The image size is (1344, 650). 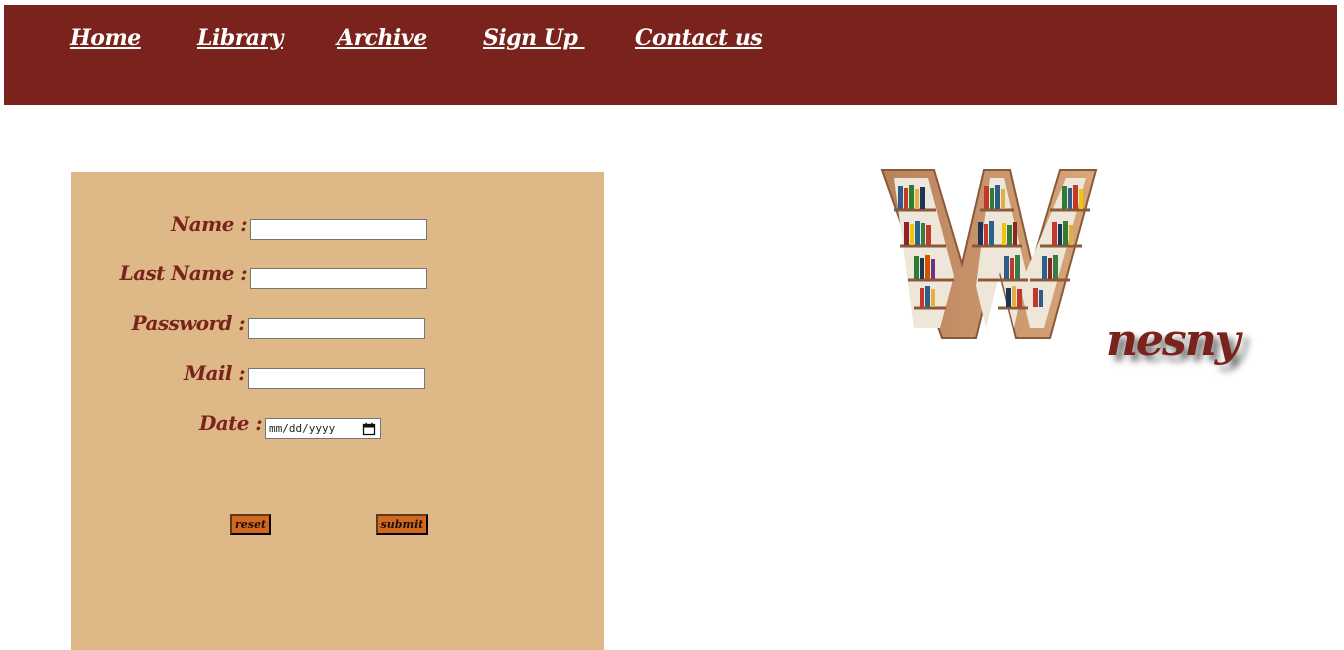 What do you see at coordinates (989, 254) in the screenshot?
I see `bookshelf-w-icon` at bounding box center [989, 254].